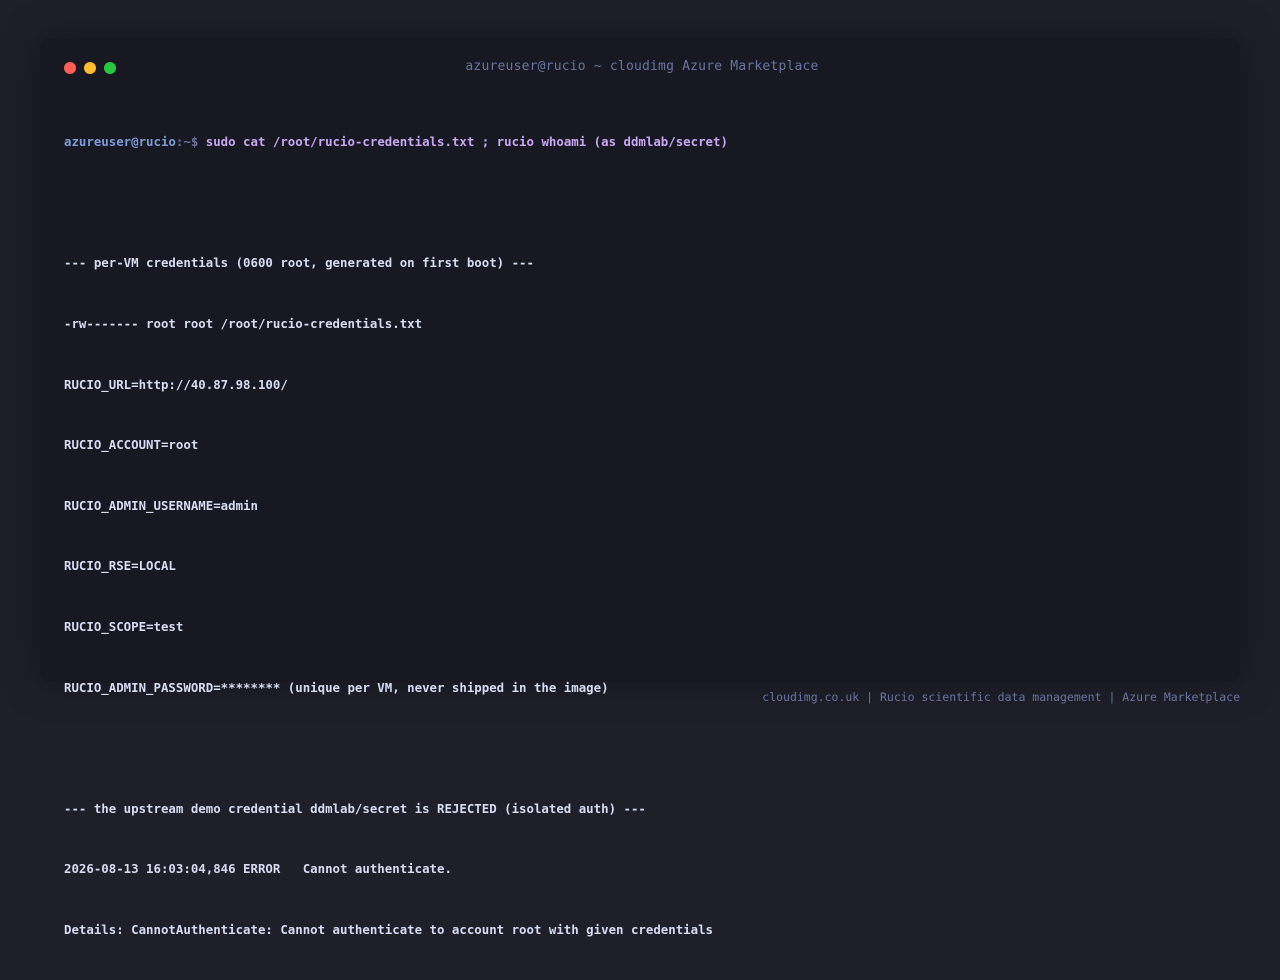  What do you see at coordinates (120, 142) in the screenshot?
I see `prompt-user: azureuser@rucio` at bounding box center [120, 142].